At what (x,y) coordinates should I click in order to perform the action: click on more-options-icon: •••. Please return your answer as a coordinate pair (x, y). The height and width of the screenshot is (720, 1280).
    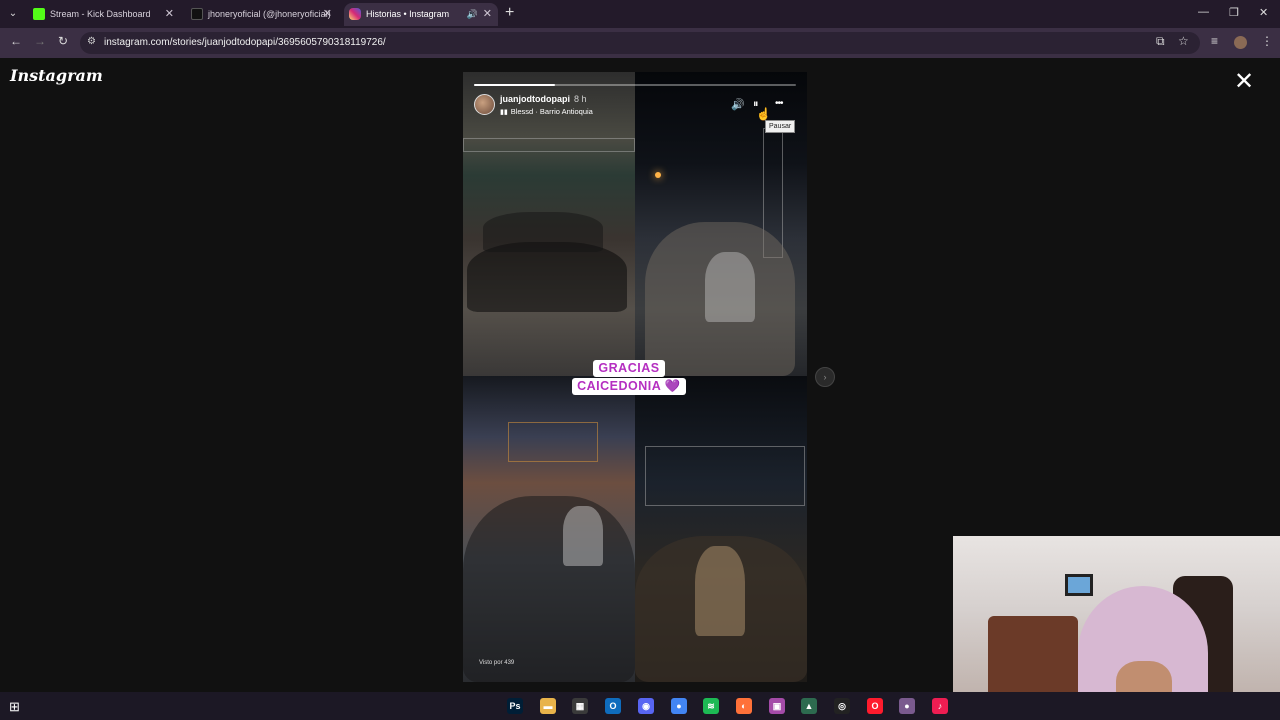
    Looking at the image, I should click on (779, 103).